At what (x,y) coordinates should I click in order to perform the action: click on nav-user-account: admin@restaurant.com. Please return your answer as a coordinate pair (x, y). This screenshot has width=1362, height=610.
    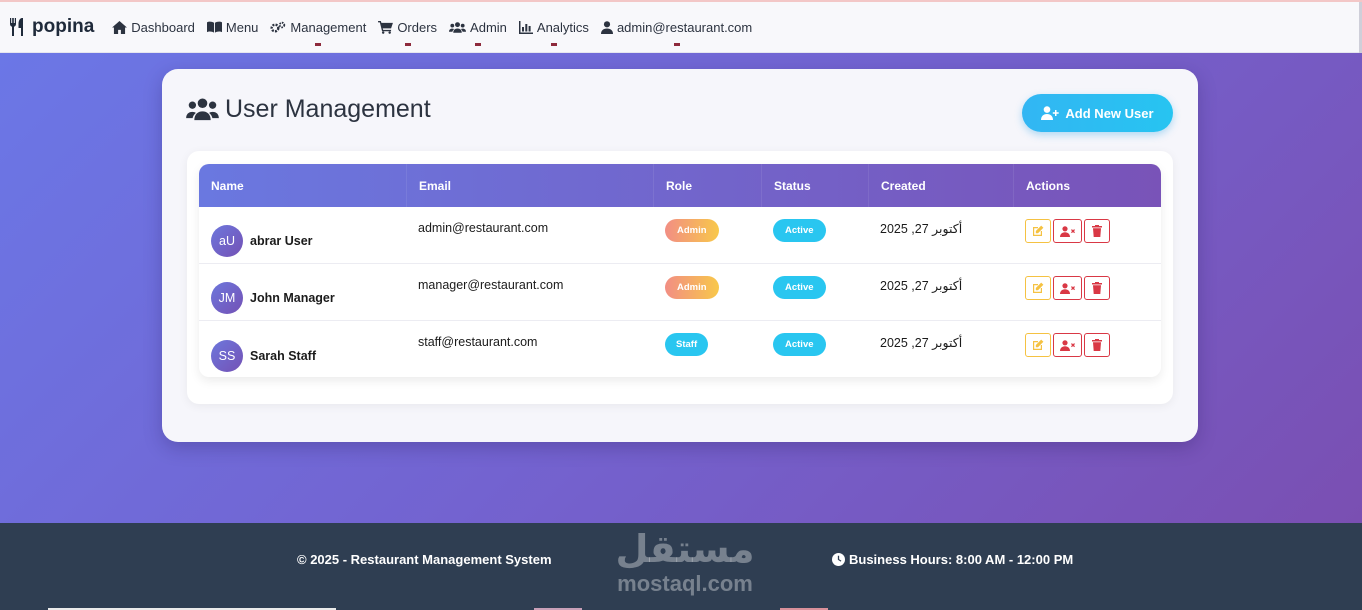
    Looking at the image, I should click on (676, 27).